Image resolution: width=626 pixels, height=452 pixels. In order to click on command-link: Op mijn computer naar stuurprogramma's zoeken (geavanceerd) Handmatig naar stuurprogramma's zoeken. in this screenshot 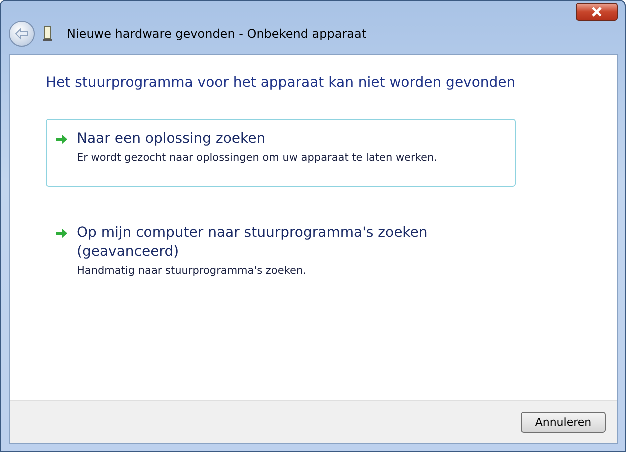, I will do `click(281, 256)`.